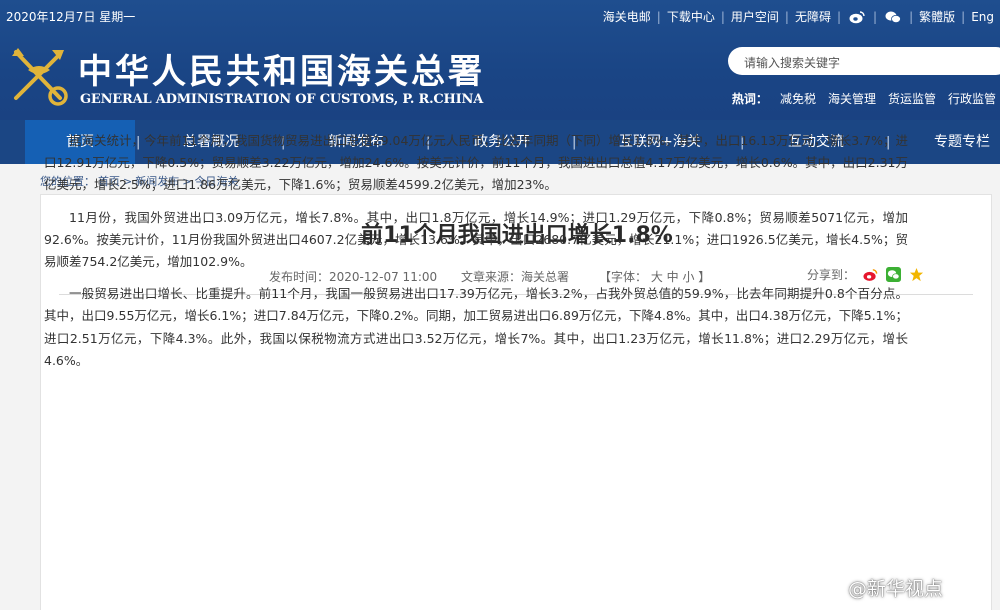 This screenshot has height=610, width=1000. What do you see at coordinates (896, 589) in the screenshot?
I see `watermark-text: @新华视点` at bounding box center [896, 589].